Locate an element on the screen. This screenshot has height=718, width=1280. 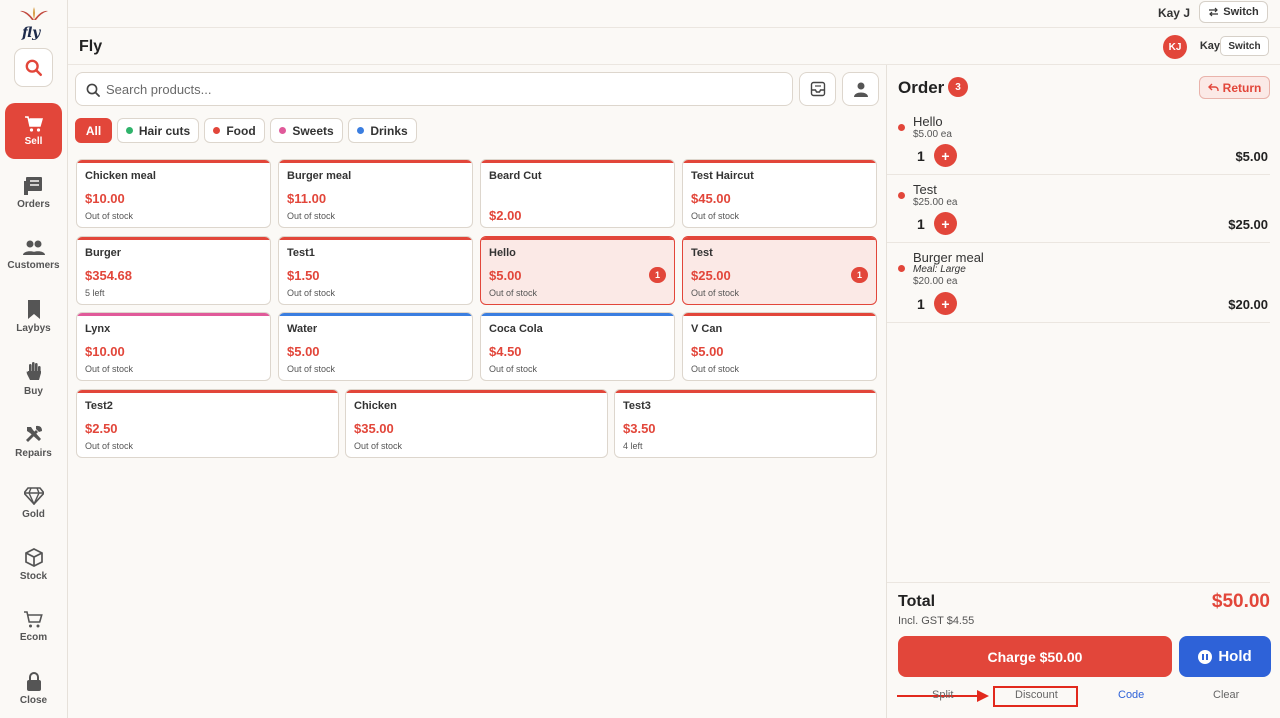
product-card-chicken-meal: Chicken meal $10.00 Out of stock is located at coordinates (173, 193).